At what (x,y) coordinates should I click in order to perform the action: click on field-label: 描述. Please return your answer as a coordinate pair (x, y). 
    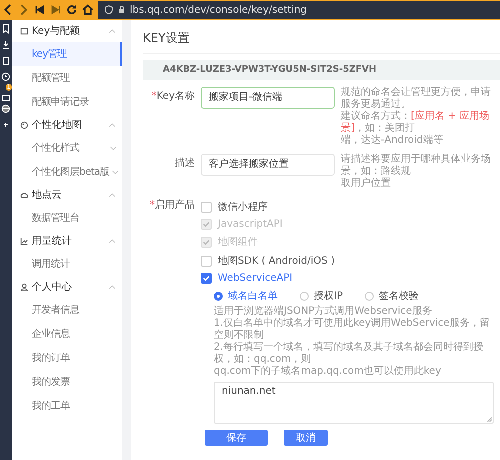
    Looking at the image, I should click on (184, 163).